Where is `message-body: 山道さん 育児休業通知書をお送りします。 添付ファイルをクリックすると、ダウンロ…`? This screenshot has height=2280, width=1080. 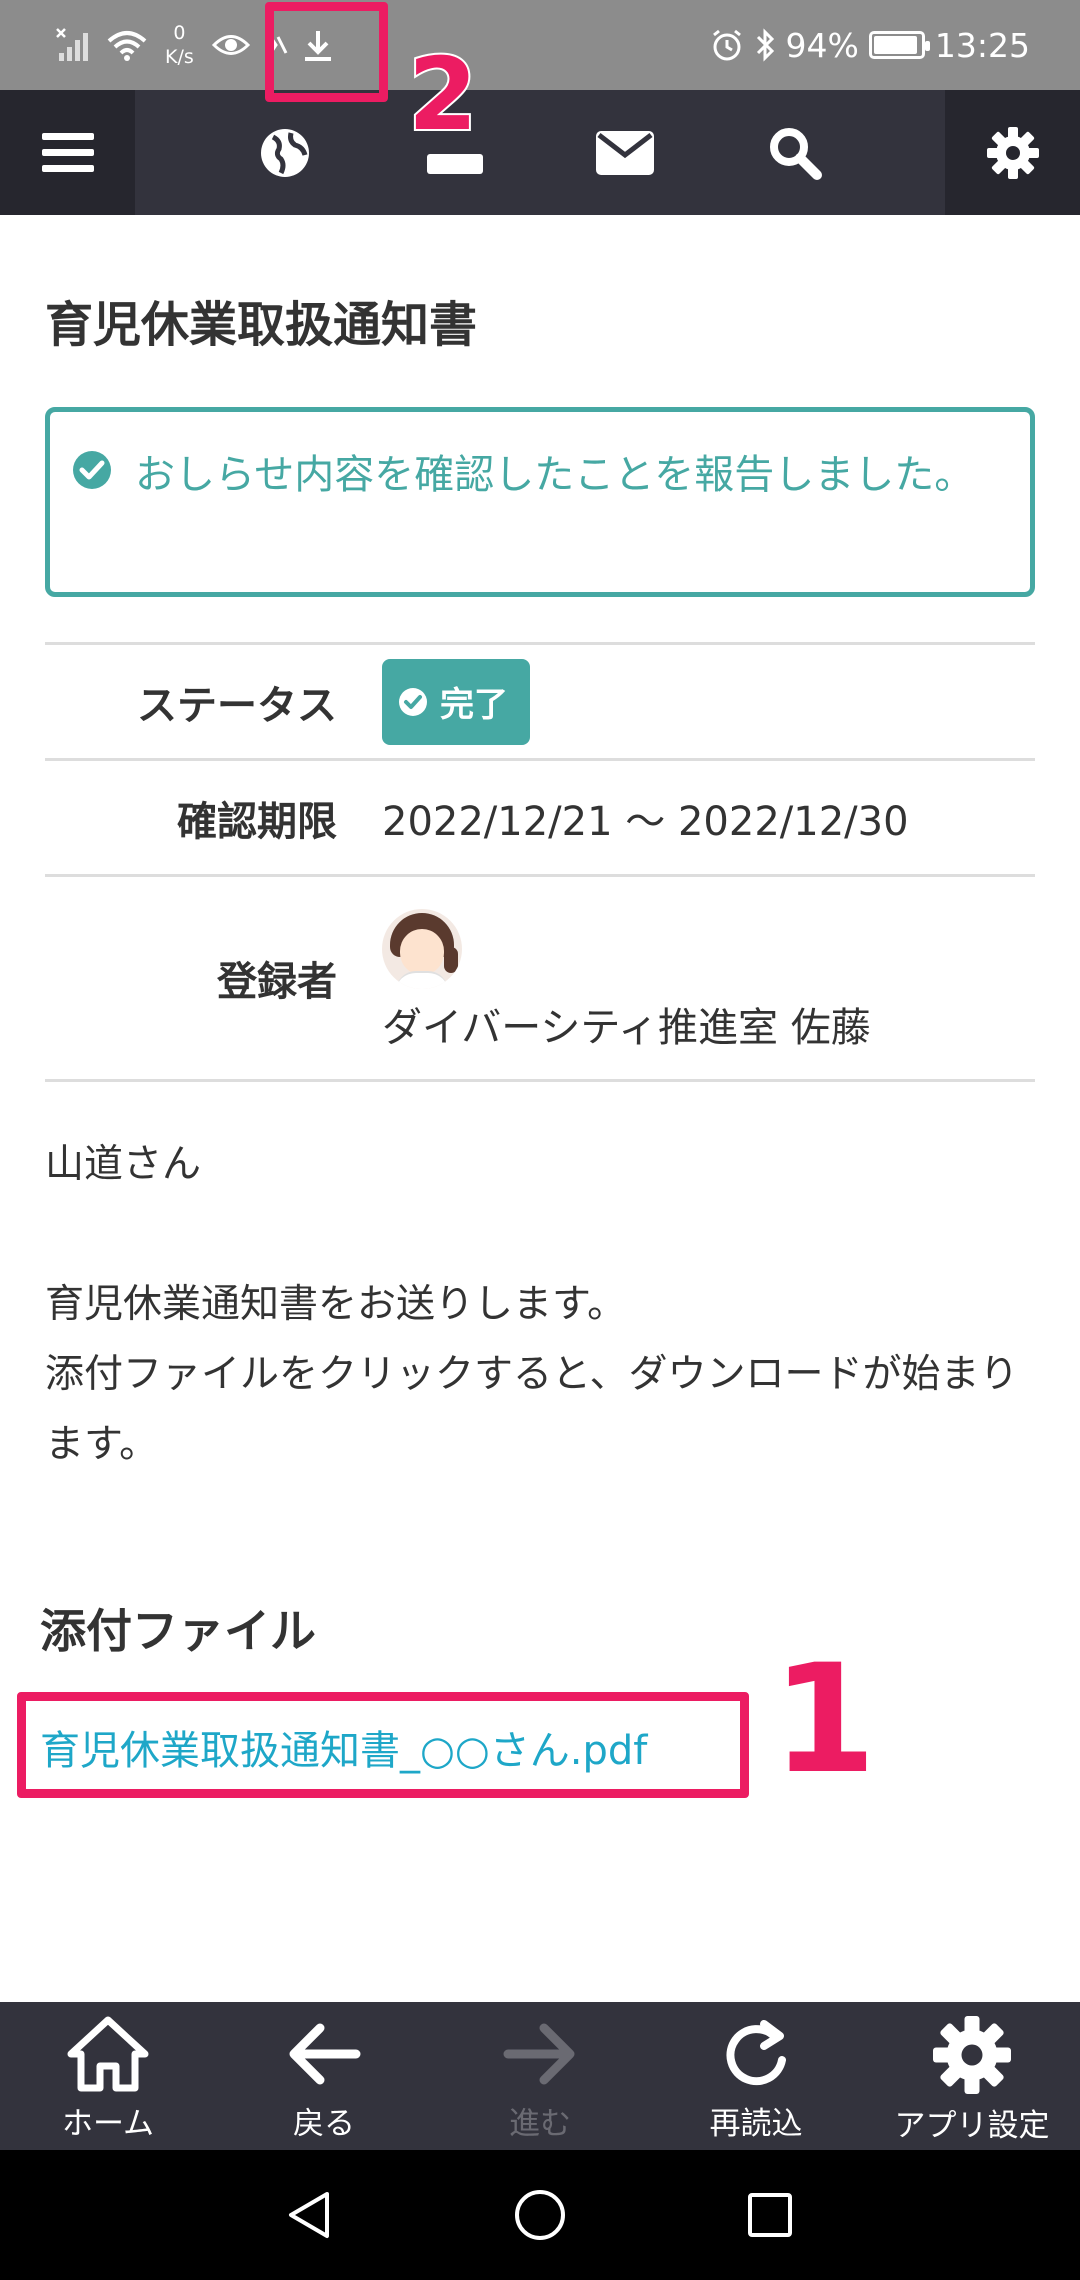
message-body: 山道さん 育児休業通知書をお送りします。 添付ファイルをクリックすると、ダウンロ… is located at coordinates (540, 1305).